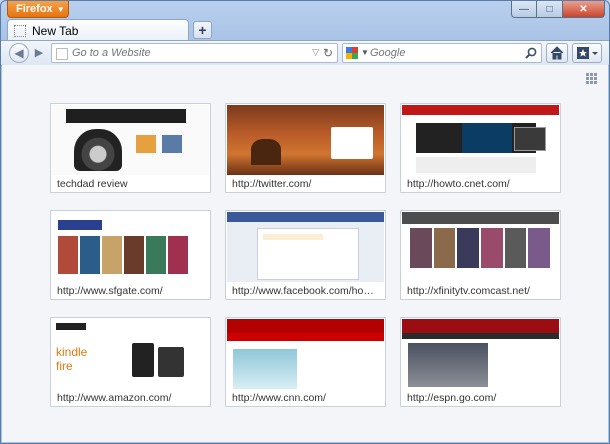 Image resolution: width=610 pixels, height=444 pixels. I want to click on chevron-down-icon: ▼, so click(60, 9).